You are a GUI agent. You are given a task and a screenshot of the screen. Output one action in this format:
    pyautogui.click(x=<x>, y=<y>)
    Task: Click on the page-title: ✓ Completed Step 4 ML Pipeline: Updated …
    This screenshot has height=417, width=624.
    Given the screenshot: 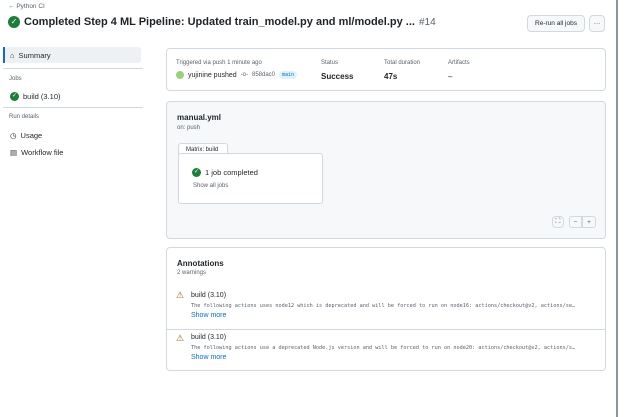 What is the action you would take?
    pyautogui.click(x=222, y=22)
    